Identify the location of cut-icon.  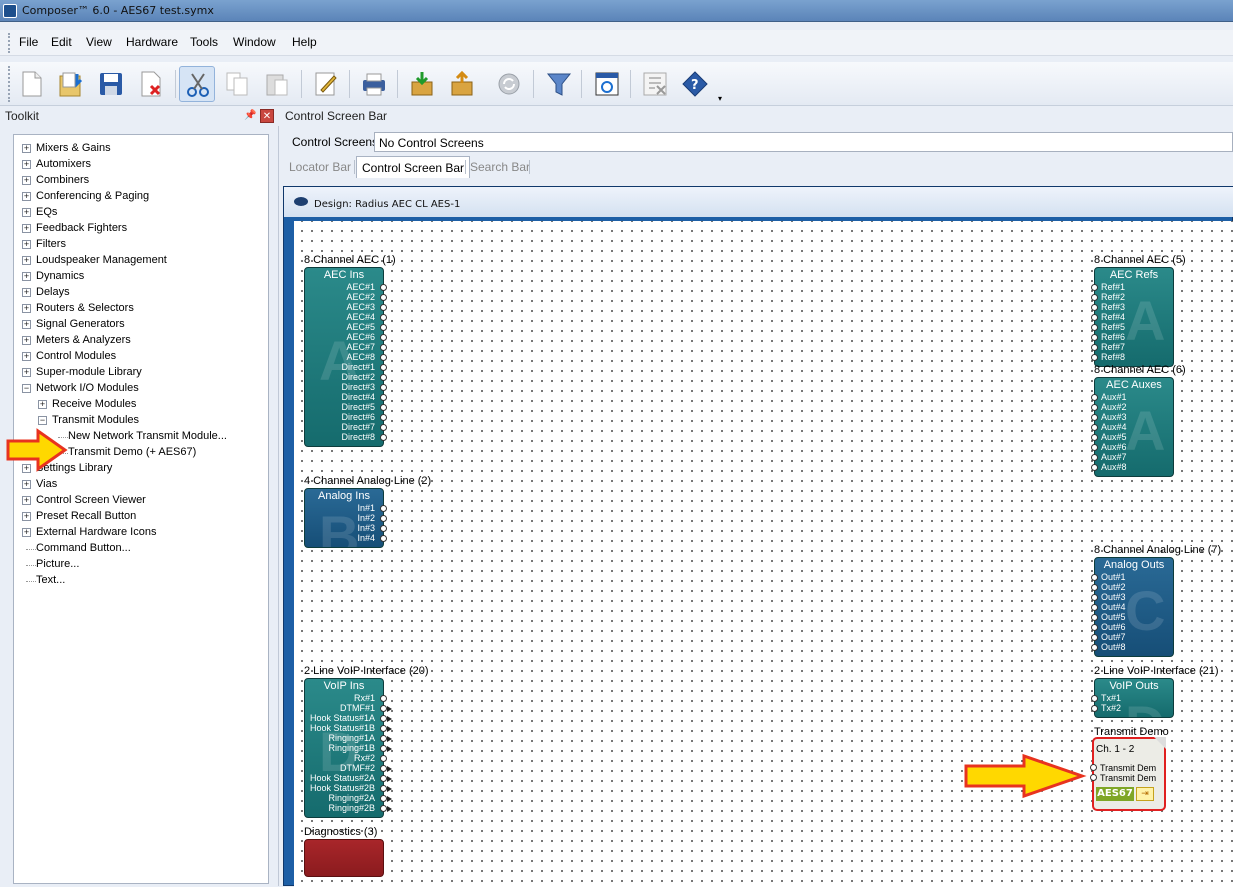
(197, 84).